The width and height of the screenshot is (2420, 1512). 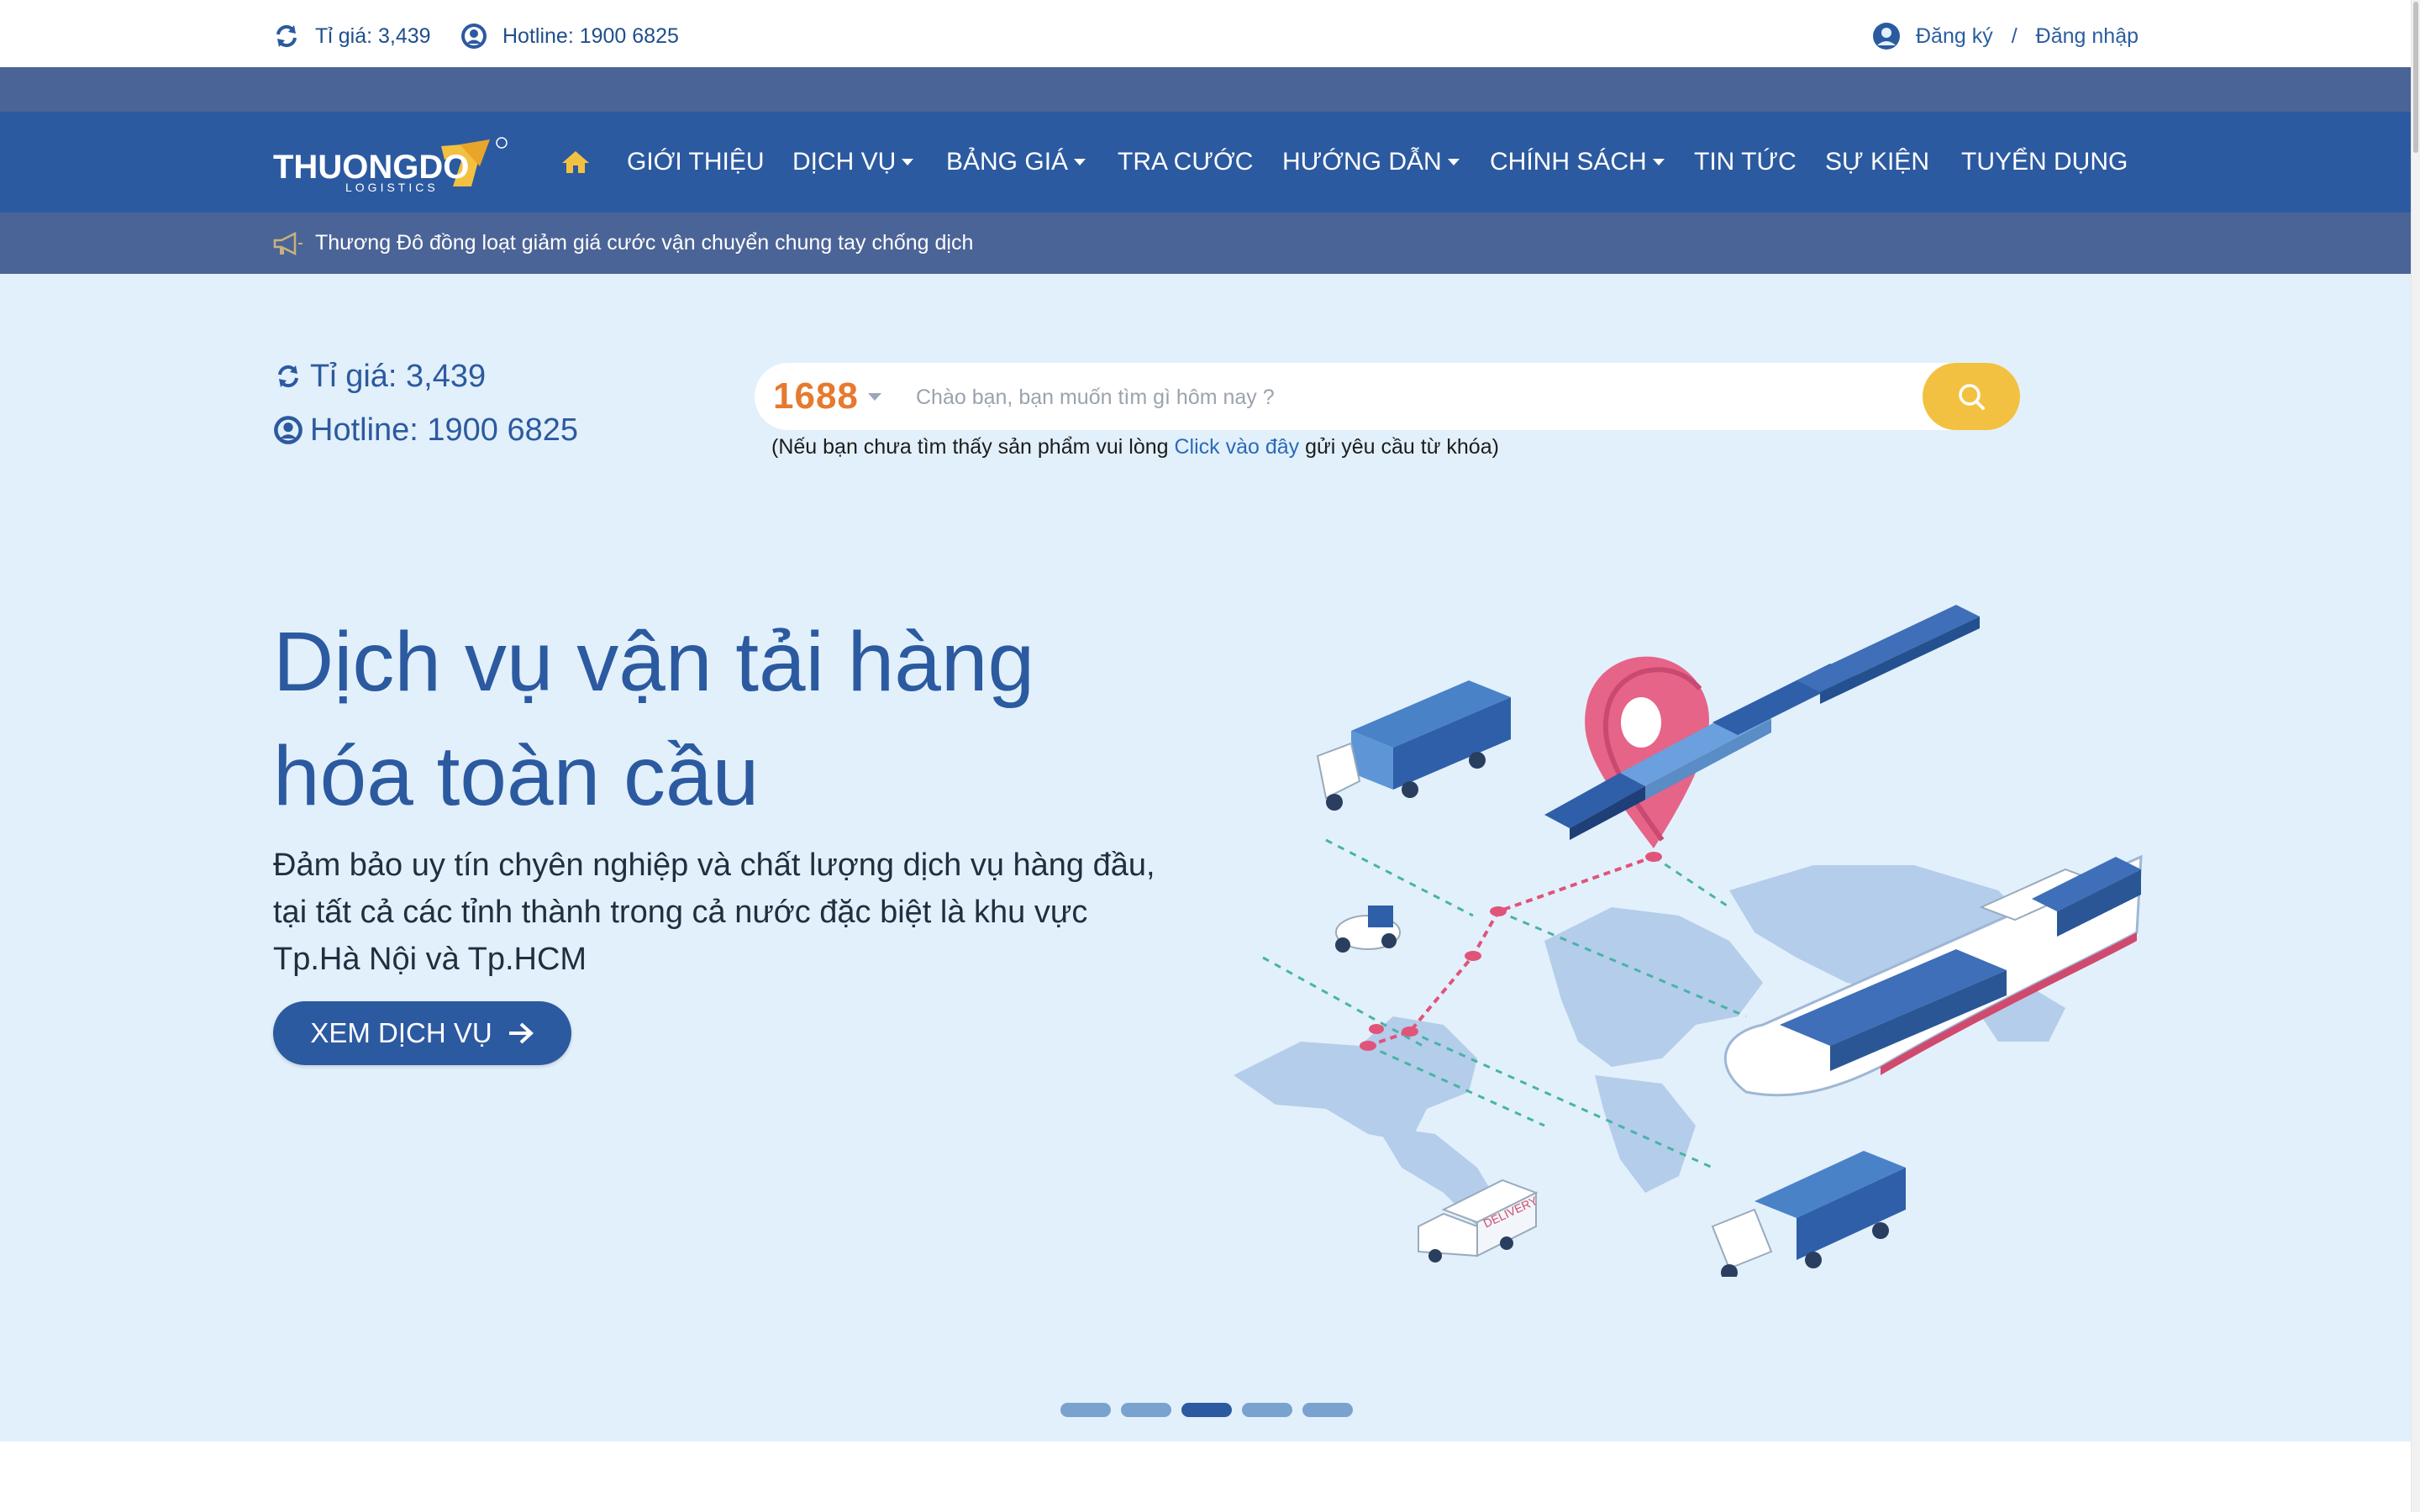 I want to click on home-icon, so click(x=575, y=162).